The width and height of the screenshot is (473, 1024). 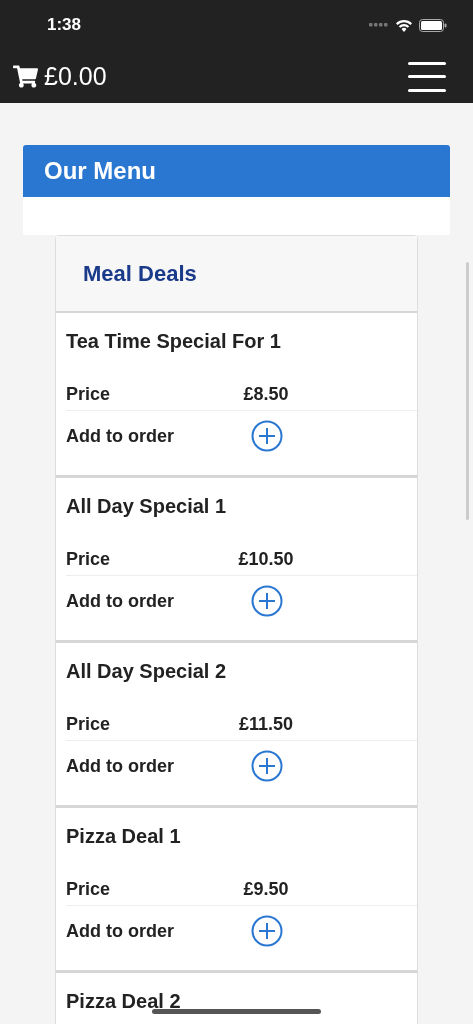 I want to click on item-name: Pizza Deal 1, so click(x=123, y=836).